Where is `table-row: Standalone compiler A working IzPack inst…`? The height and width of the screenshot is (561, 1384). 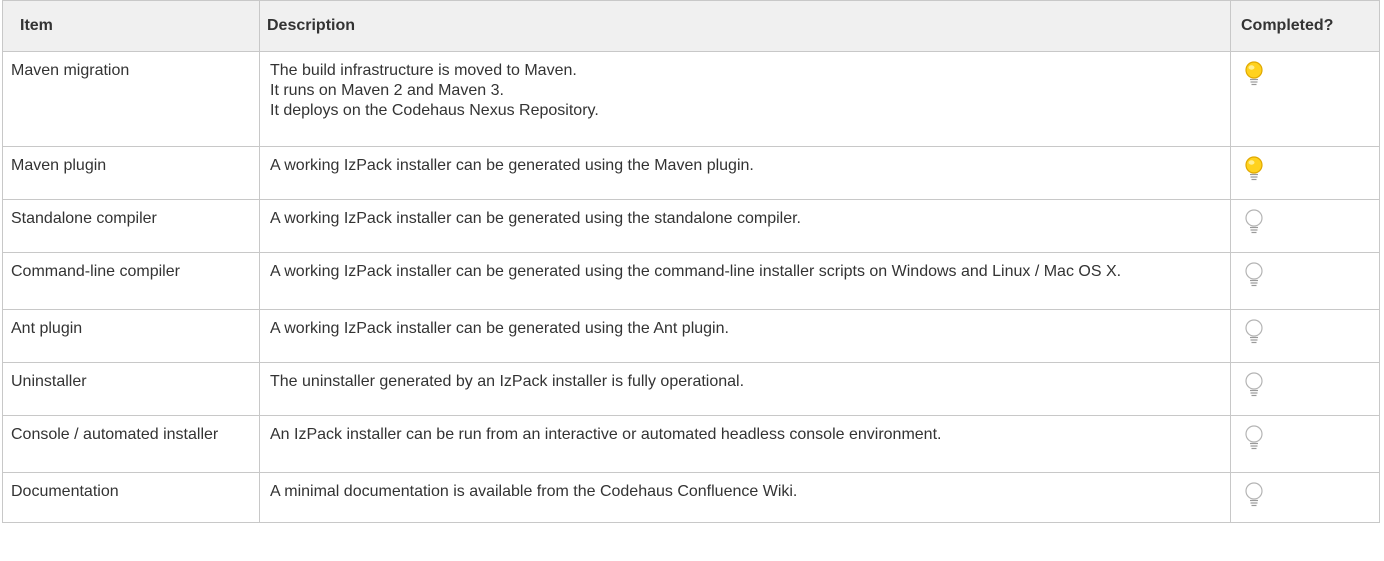 table-row: Standalone compiler A working IzPack inst… is located at coordinates (691, 226).